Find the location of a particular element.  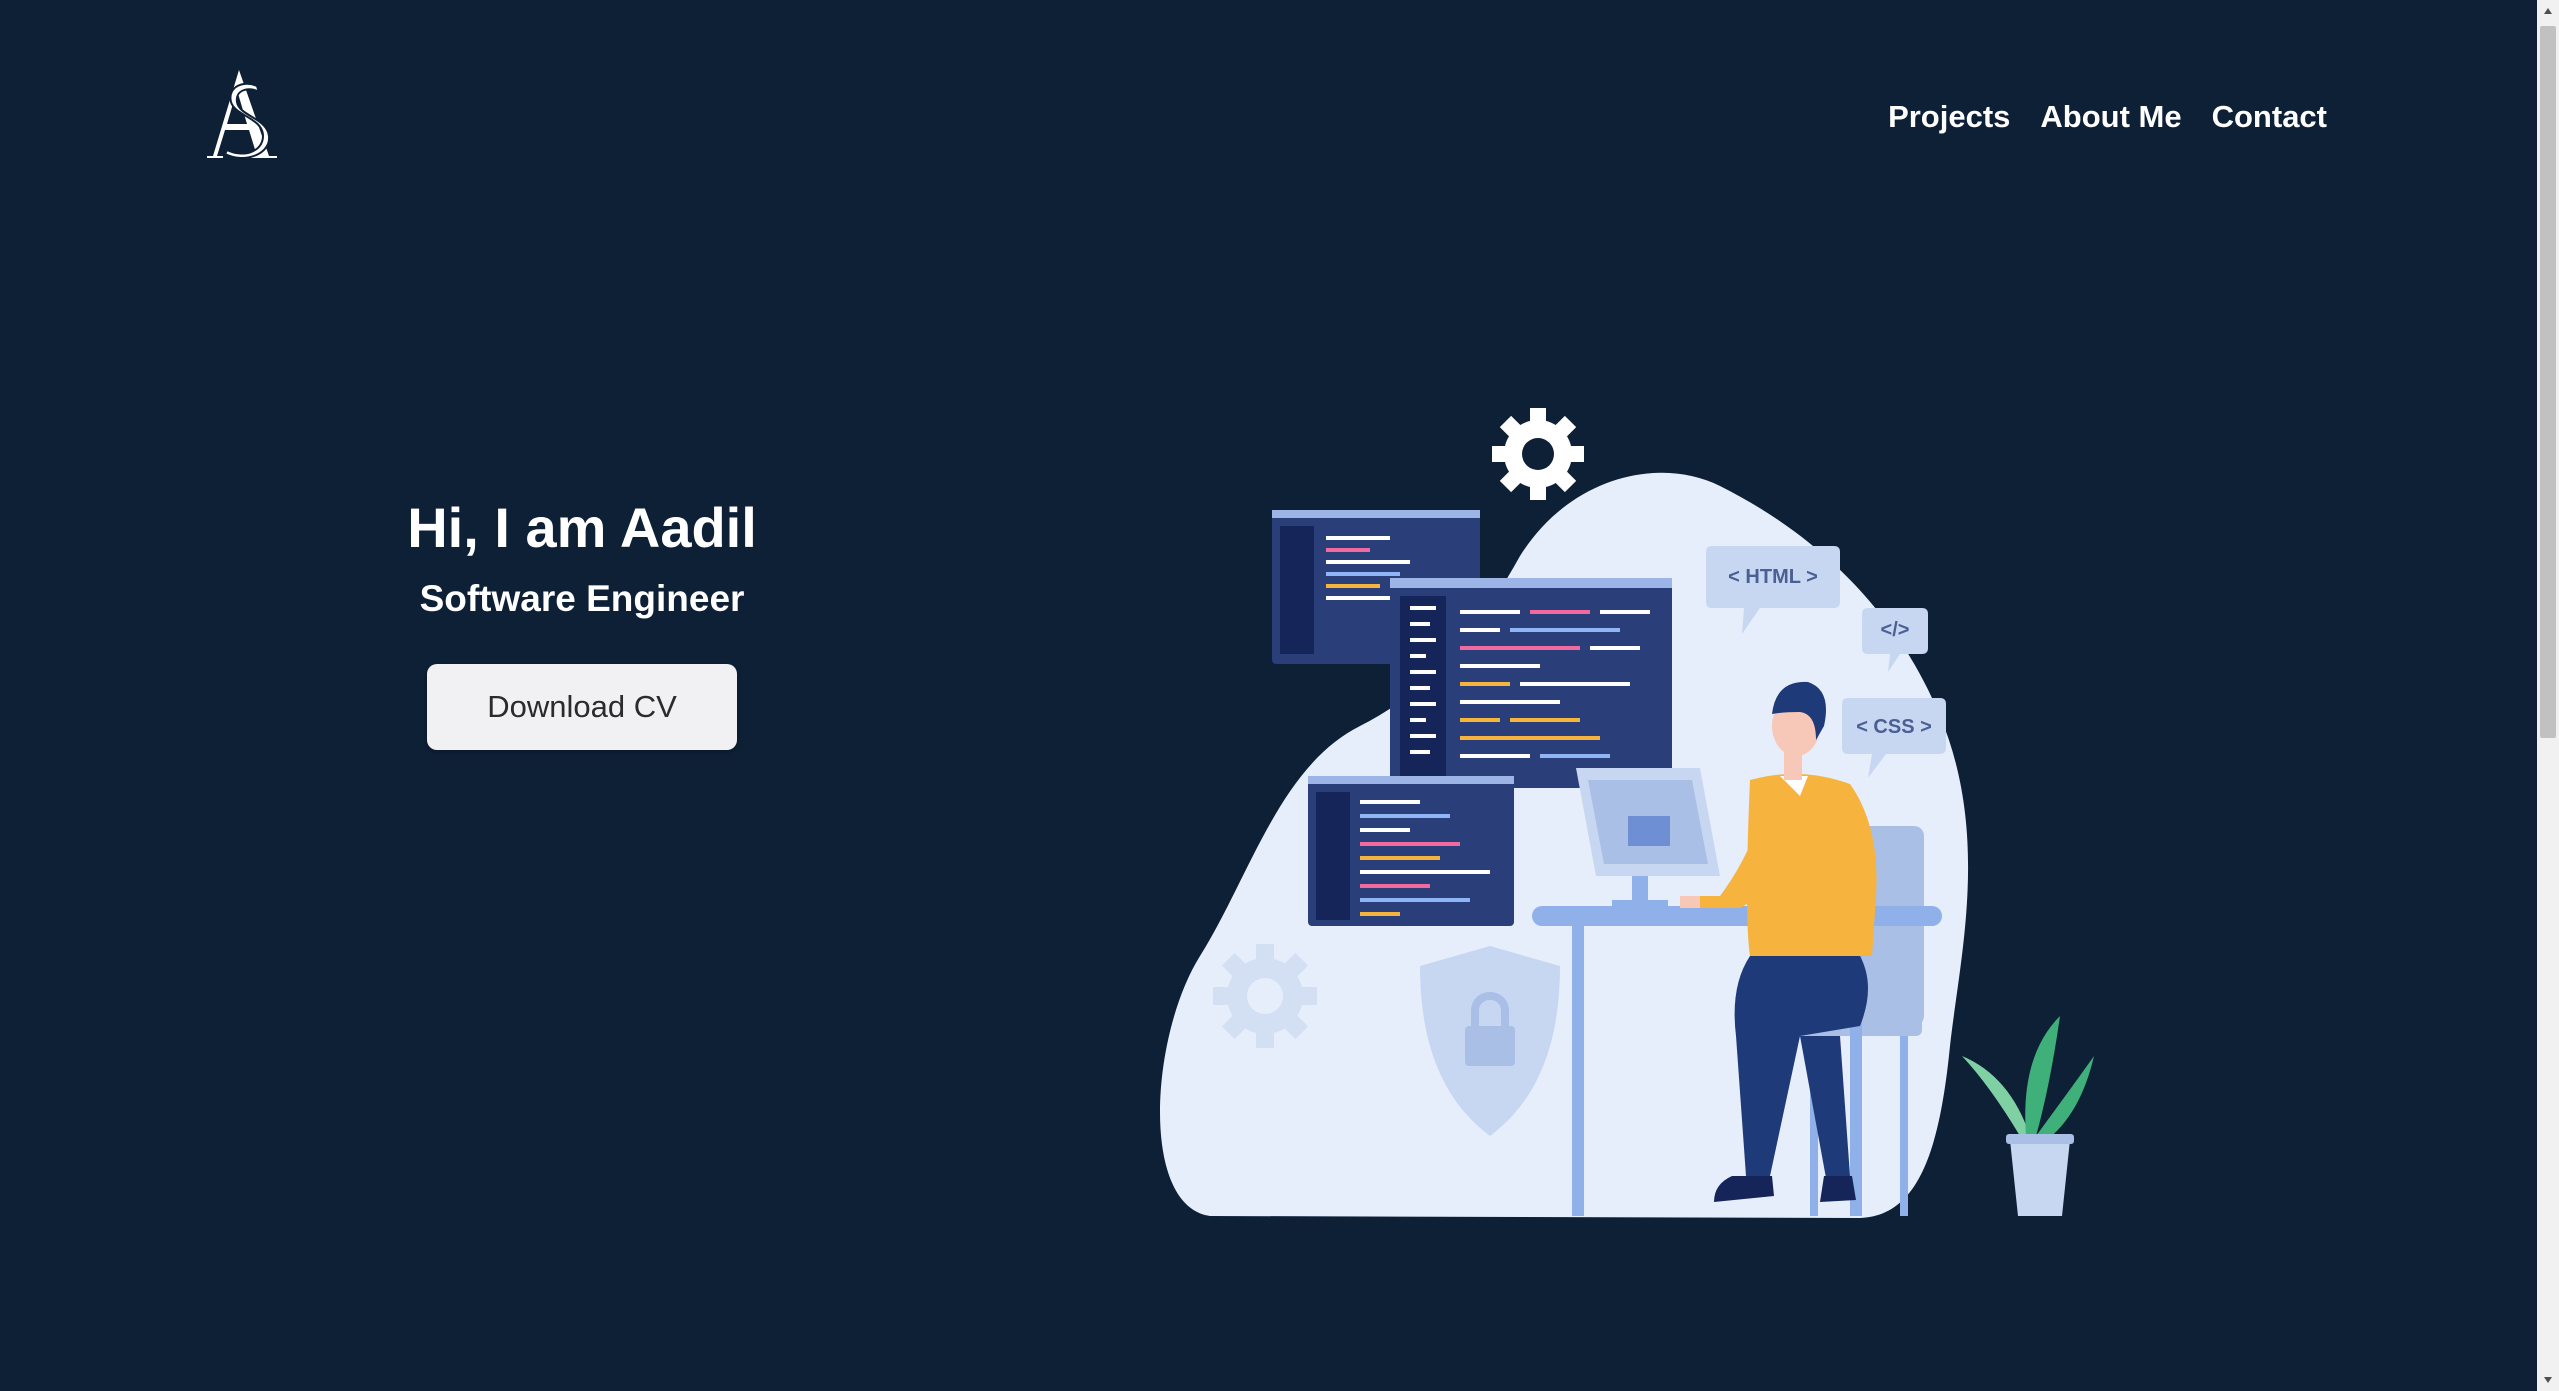

html-tag-label: < HTML > is located at coordinates (1773, 577).